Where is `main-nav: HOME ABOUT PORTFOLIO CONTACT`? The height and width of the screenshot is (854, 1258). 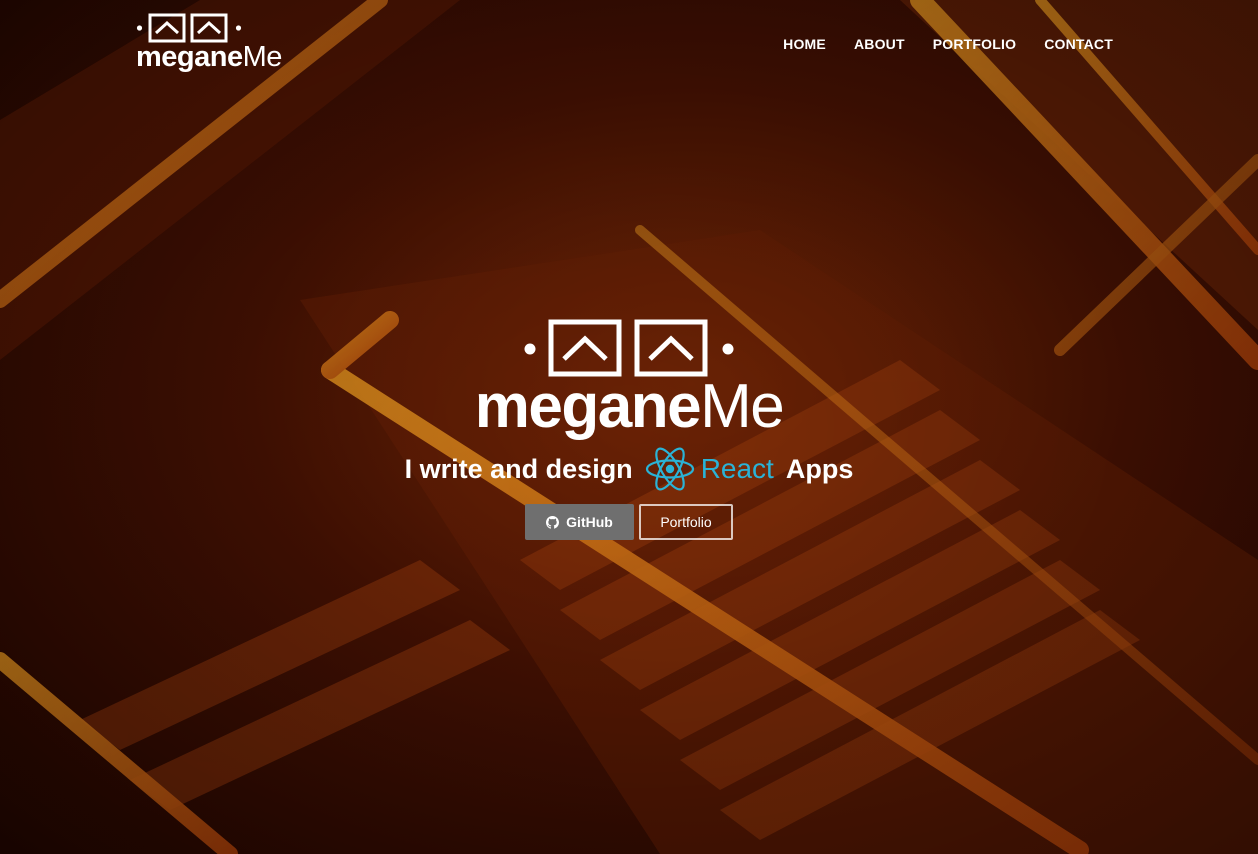 main-nav: HOME ABOUT PORTFOLIO CONTACT is located at coordinates (948, 44).